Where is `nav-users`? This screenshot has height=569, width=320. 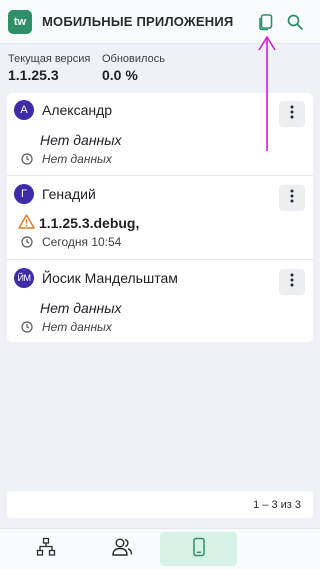
nav-users is located at coordinates (121, 549).